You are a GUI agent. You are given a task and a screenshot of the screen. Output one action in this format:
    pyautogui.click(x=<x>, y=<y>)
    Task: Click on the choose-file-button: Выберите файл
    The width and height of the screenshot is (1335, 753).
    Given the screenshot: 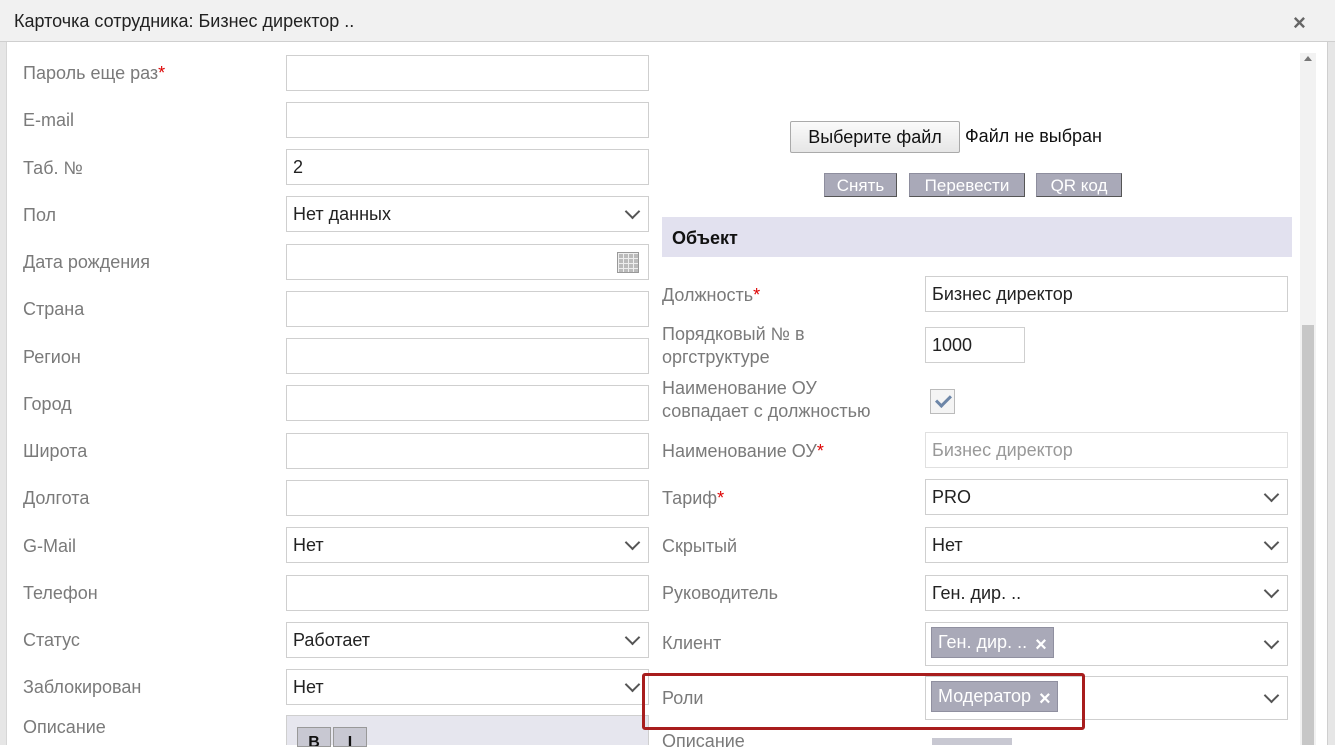 What is the action you would take?
    pyautogui.click(x=875, y=137)
    